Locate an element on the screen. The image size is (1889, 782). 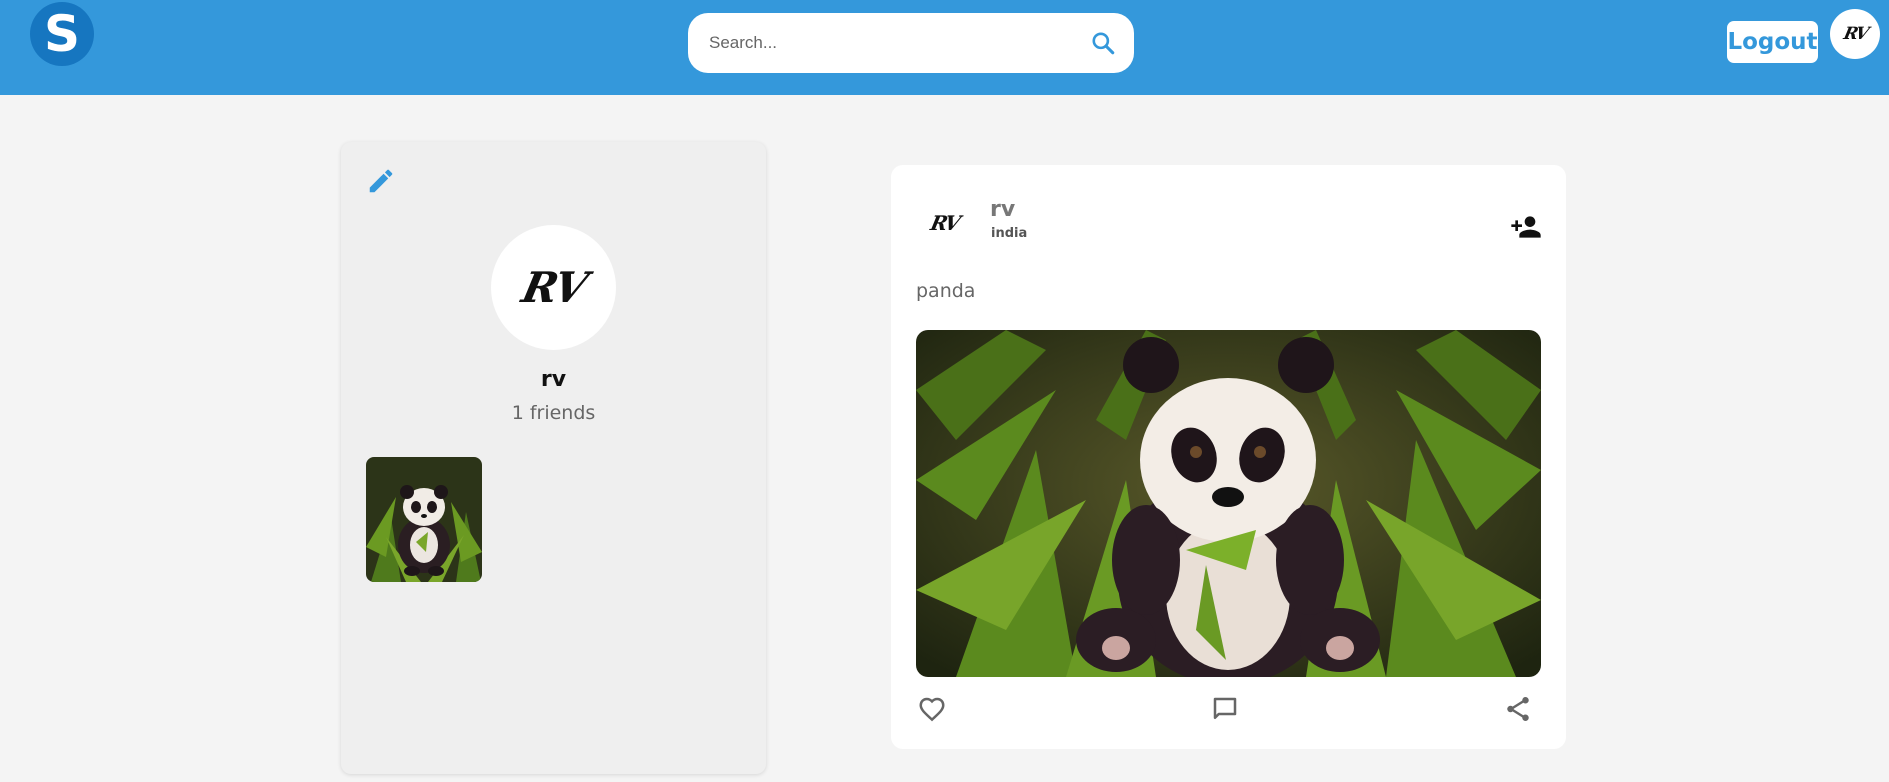
panda-image is located at coordinates (1228, 503).